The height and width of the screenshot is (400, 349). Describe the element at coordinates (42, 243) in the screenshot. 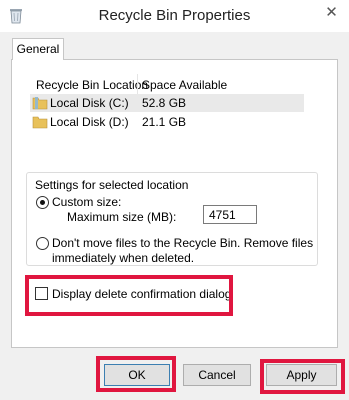

I see `dont-move-radio` at that location.